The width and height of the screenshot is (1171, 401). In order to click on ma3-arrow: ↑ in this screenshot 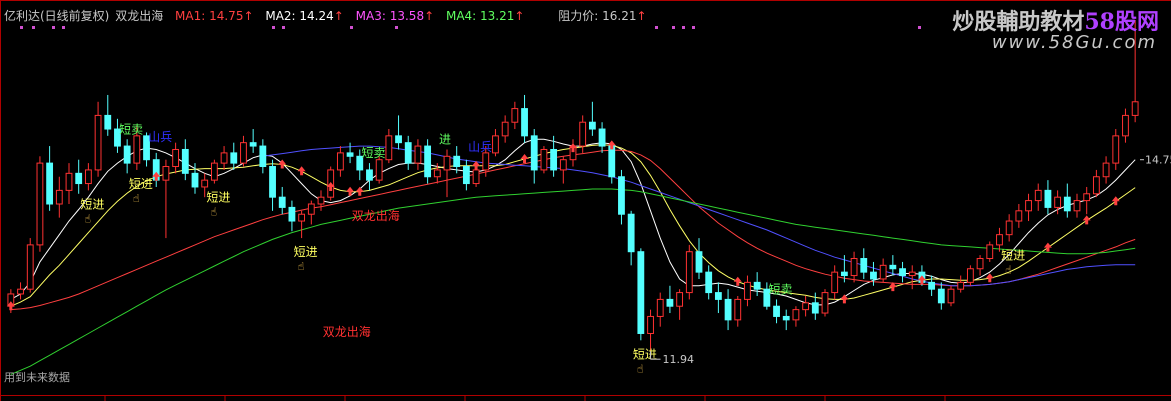, I will do `click(429, 16)`.